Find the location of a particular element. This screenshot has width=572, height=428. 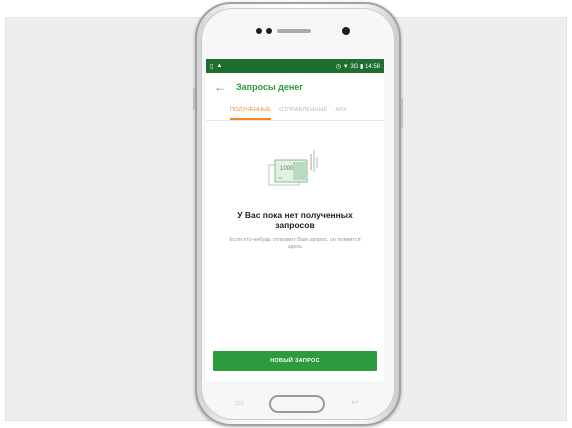

notification-icon: ▲ is located at coordinates (219, 66).